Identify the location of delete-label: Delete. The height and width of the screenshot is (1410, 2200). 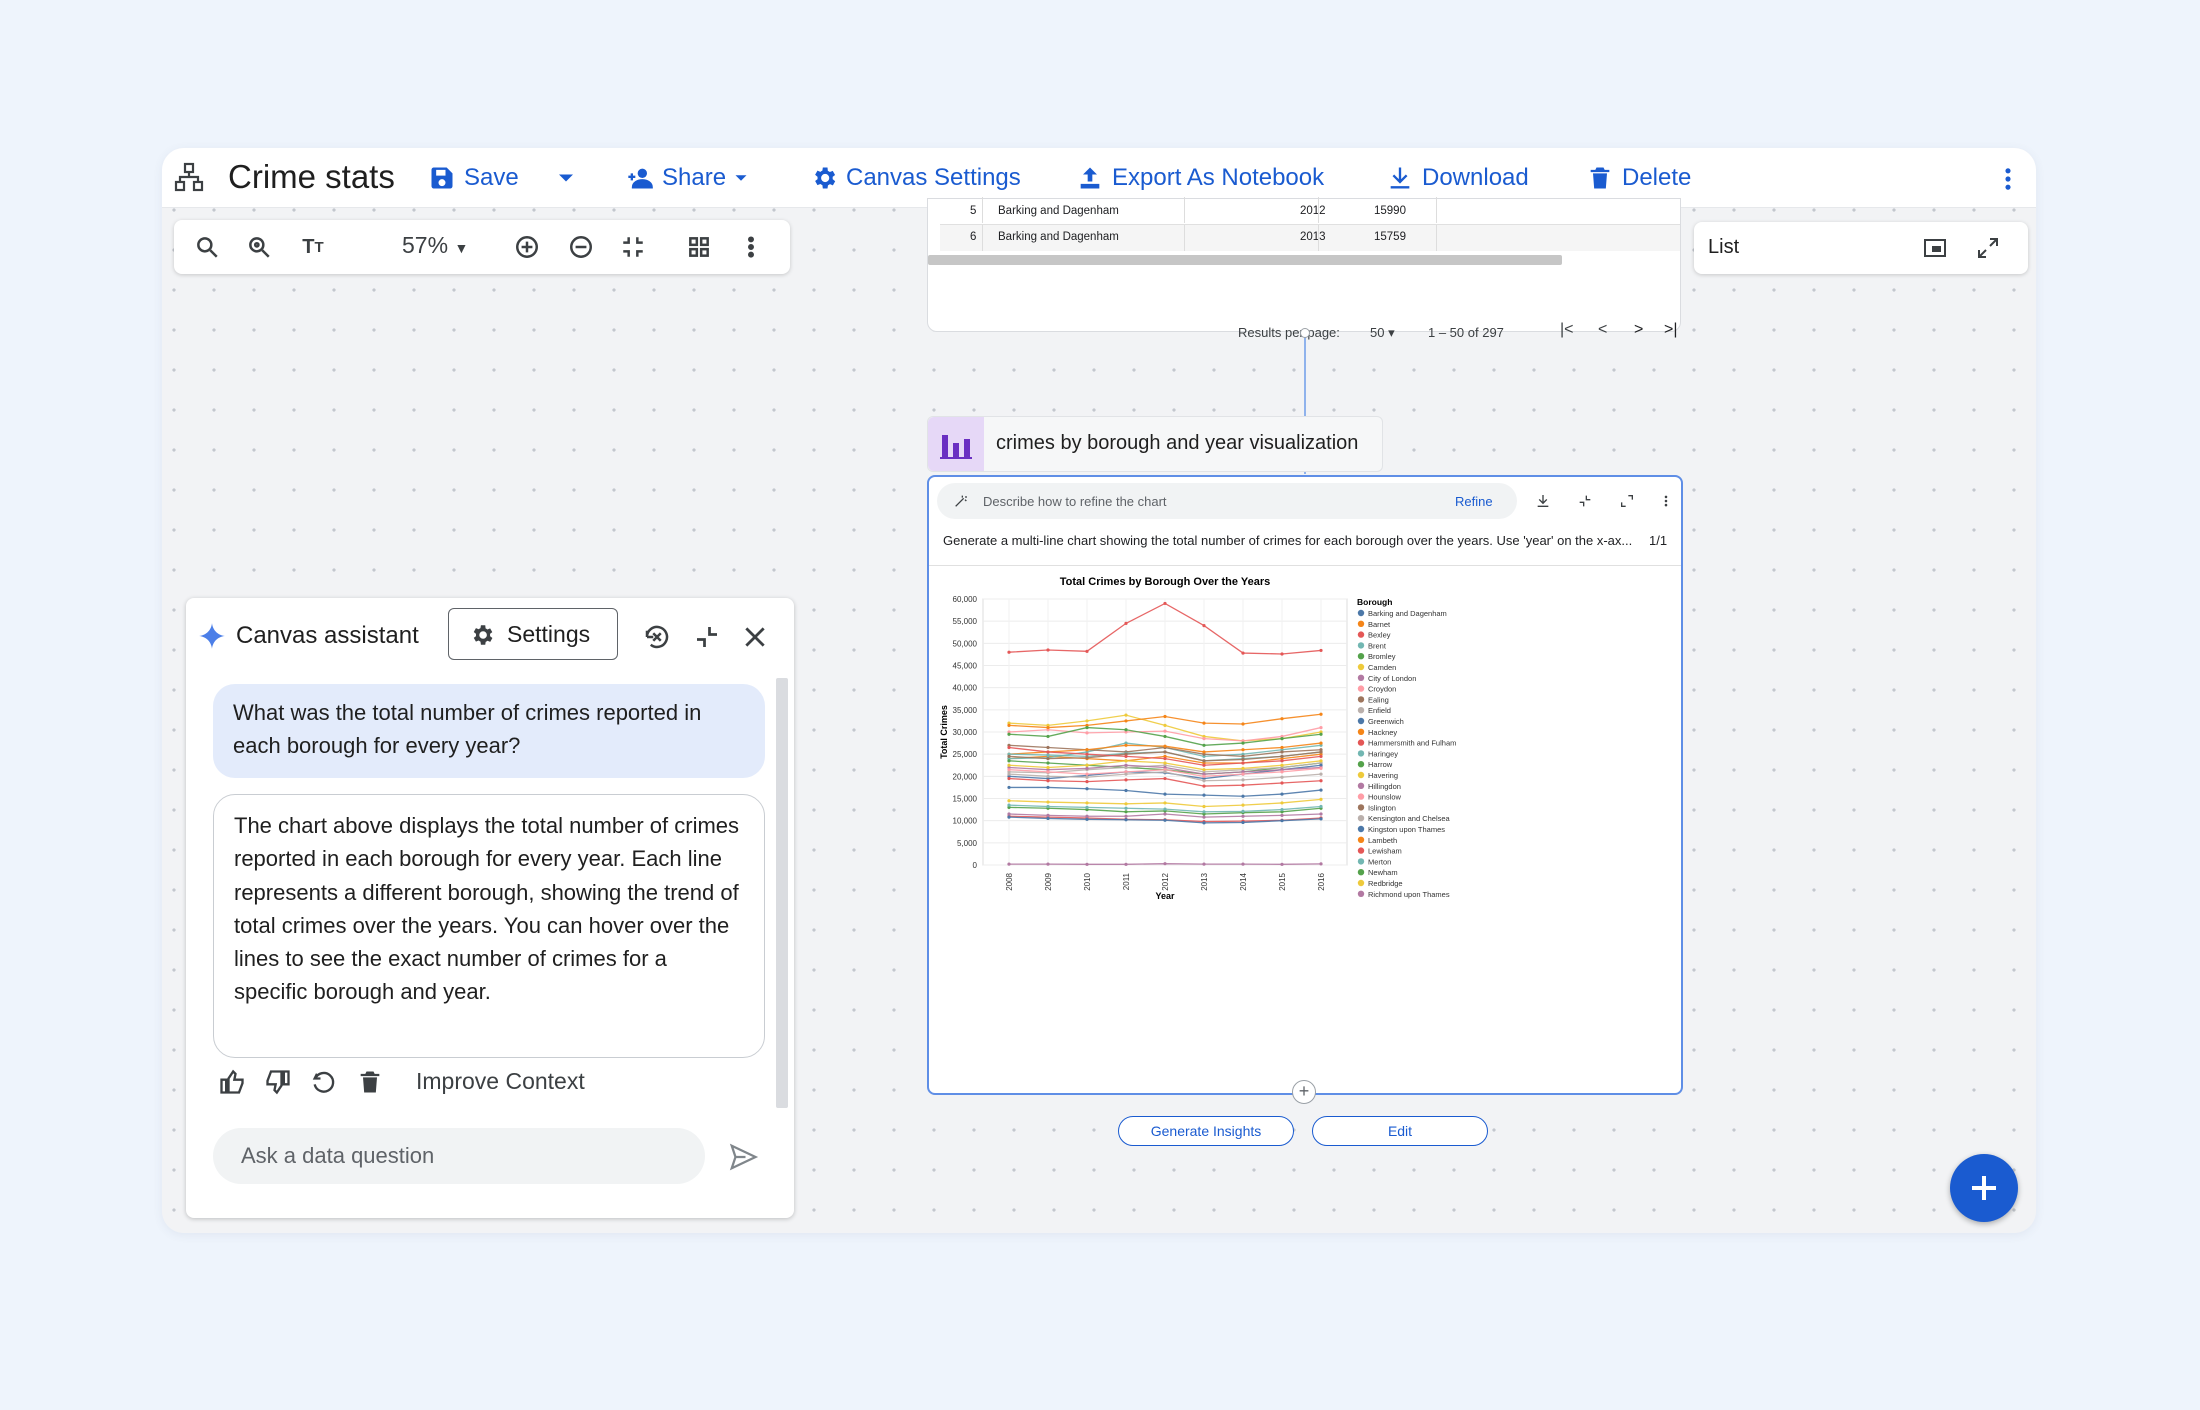
(1657, 177).